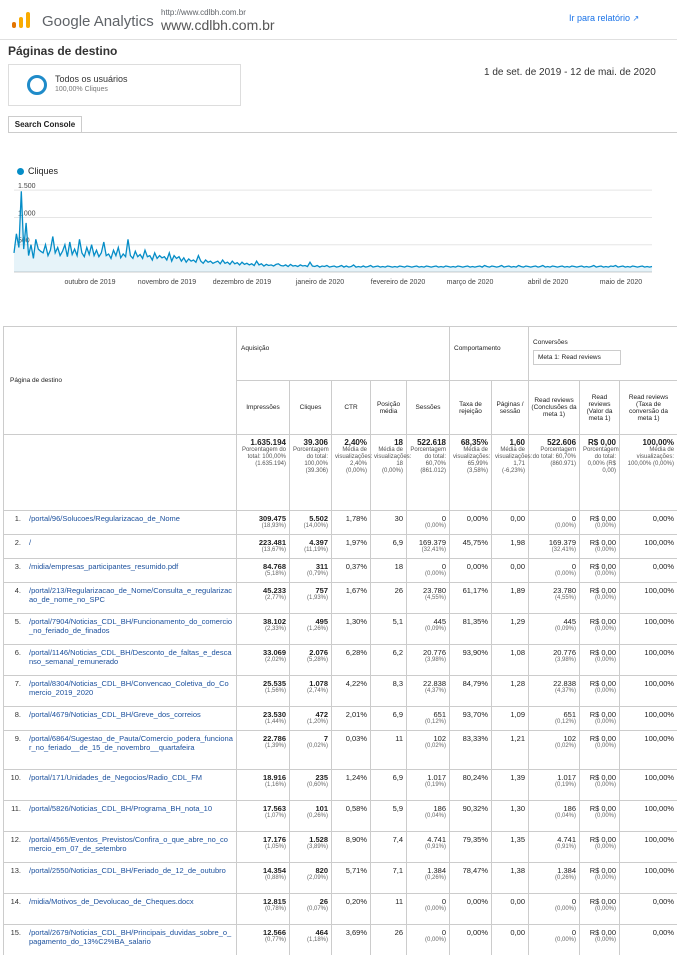  What do you see at coordinates (310, 407) in the screenshot?
I see `column-header-metric-2: Cliques` at bounding box center [310, 407].